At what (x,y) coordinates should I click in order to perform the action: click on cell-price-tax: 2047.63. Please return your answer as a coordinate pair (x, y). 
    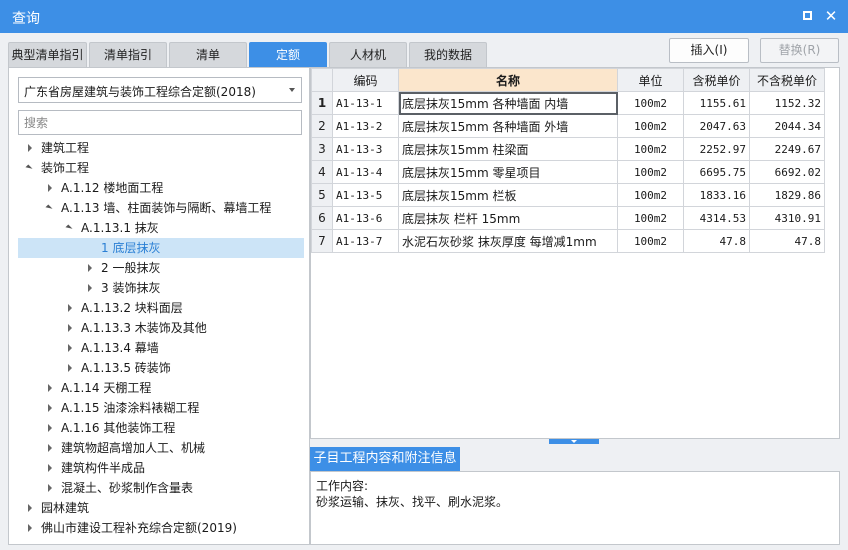
    Looking at the image, I should click on (716, 126).